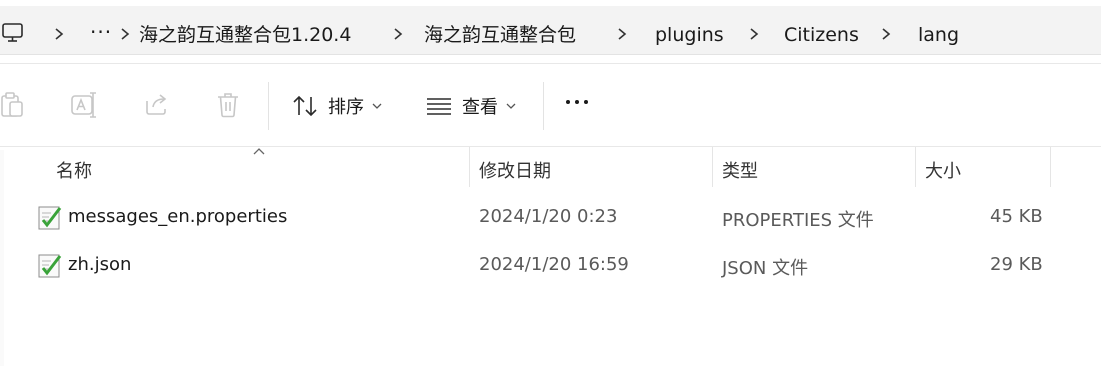 The image size is (1101, 366). Describe the element at coordinates (1016, 264) in the screenshot. I see `file-size: 29 KB` at that location.